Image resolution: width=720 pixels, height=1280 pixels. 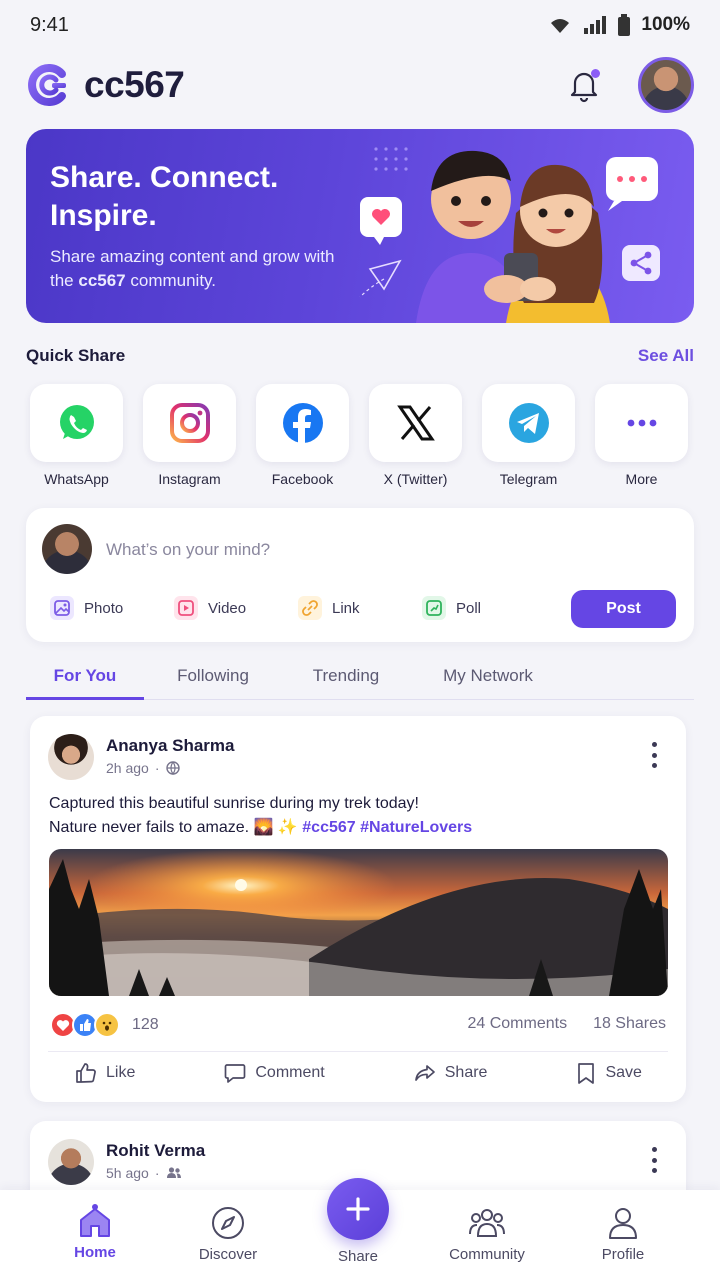 I want to click on save-button: Save, so click(x=608, y=1073).